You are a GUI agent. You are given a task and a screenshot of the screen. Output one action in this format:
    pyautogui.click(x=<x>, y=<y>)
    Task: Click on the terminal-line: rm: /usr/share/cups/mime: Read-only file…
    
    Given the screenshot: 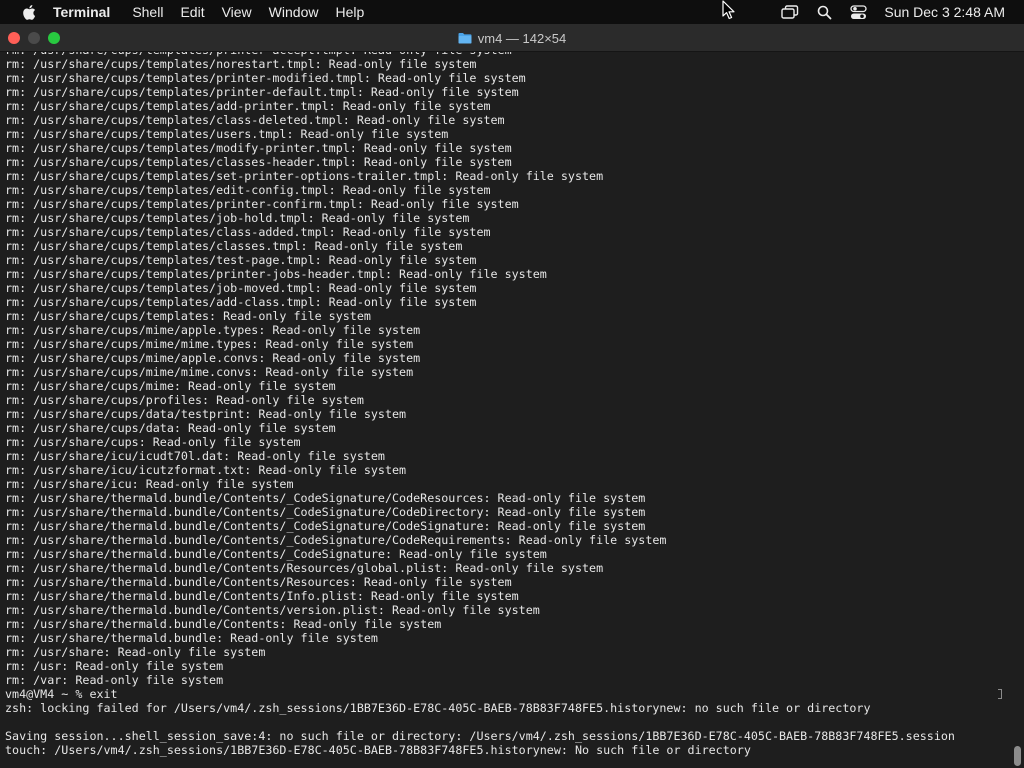 What is the action you would take?
    pyautogui.click(x=170, y=386)
    